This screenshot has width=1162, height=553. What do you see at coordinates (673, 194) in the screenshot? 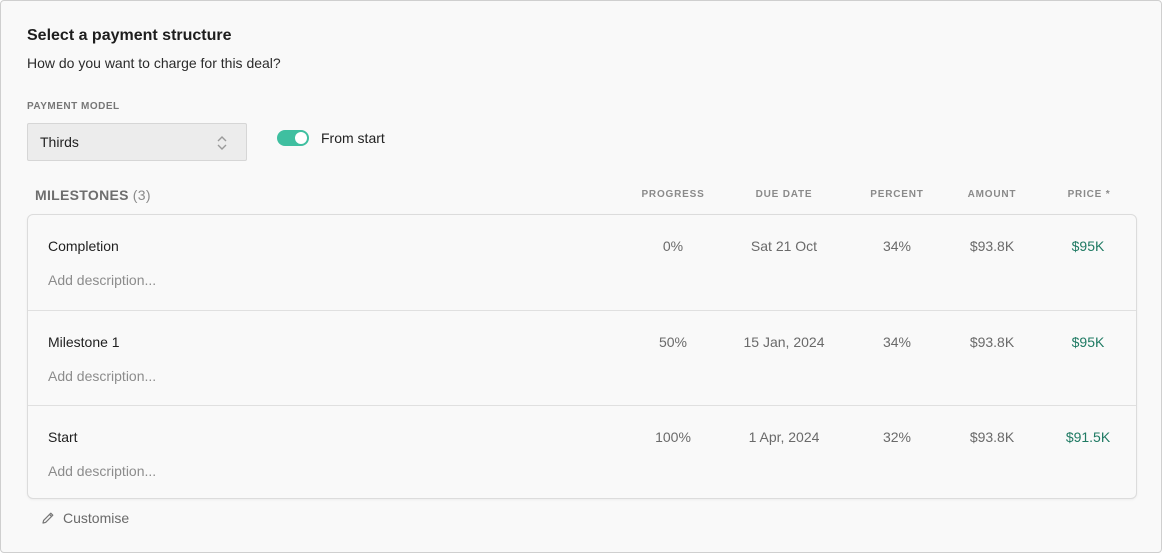
I see `column-header-progress: PROGRESS` at bounding box center [673, 194].